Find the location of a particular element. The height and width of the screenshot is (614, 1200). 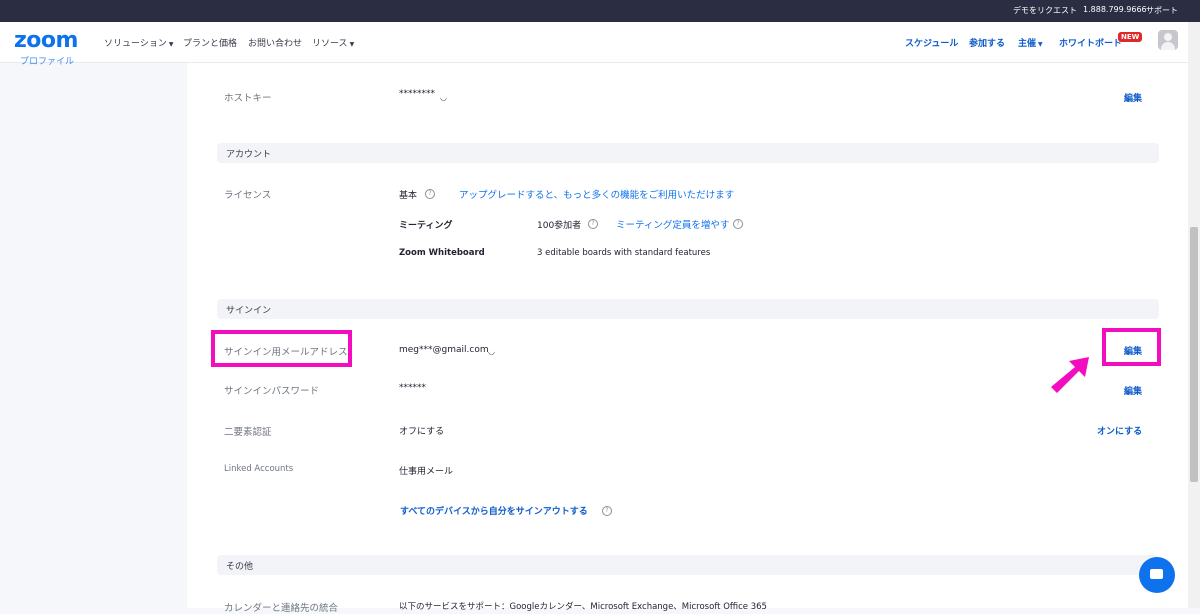

nav-solutions: ソリューション ▼ is located at coordinates (138, 42).